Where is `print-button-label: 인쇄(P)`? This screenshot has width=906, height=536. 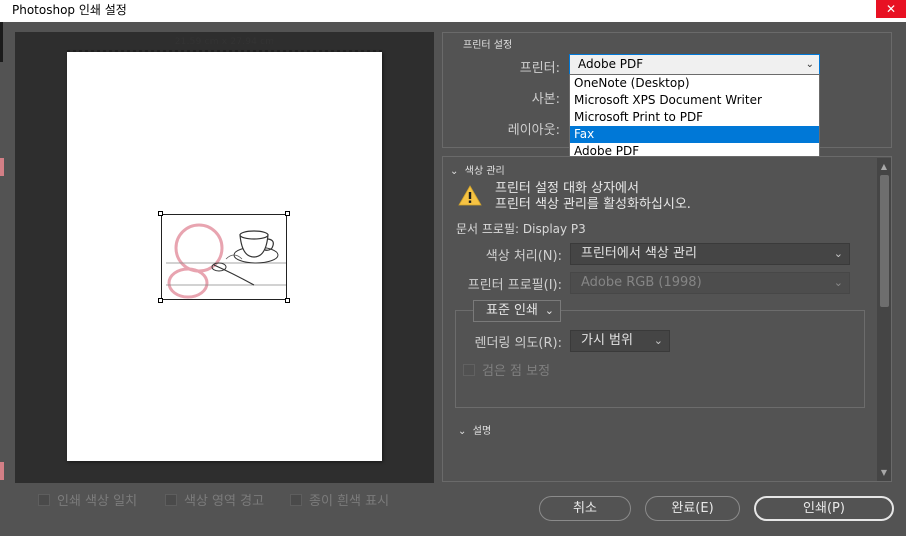
print-button-label: 인쇄(P) is located at coordinates (824, 508).